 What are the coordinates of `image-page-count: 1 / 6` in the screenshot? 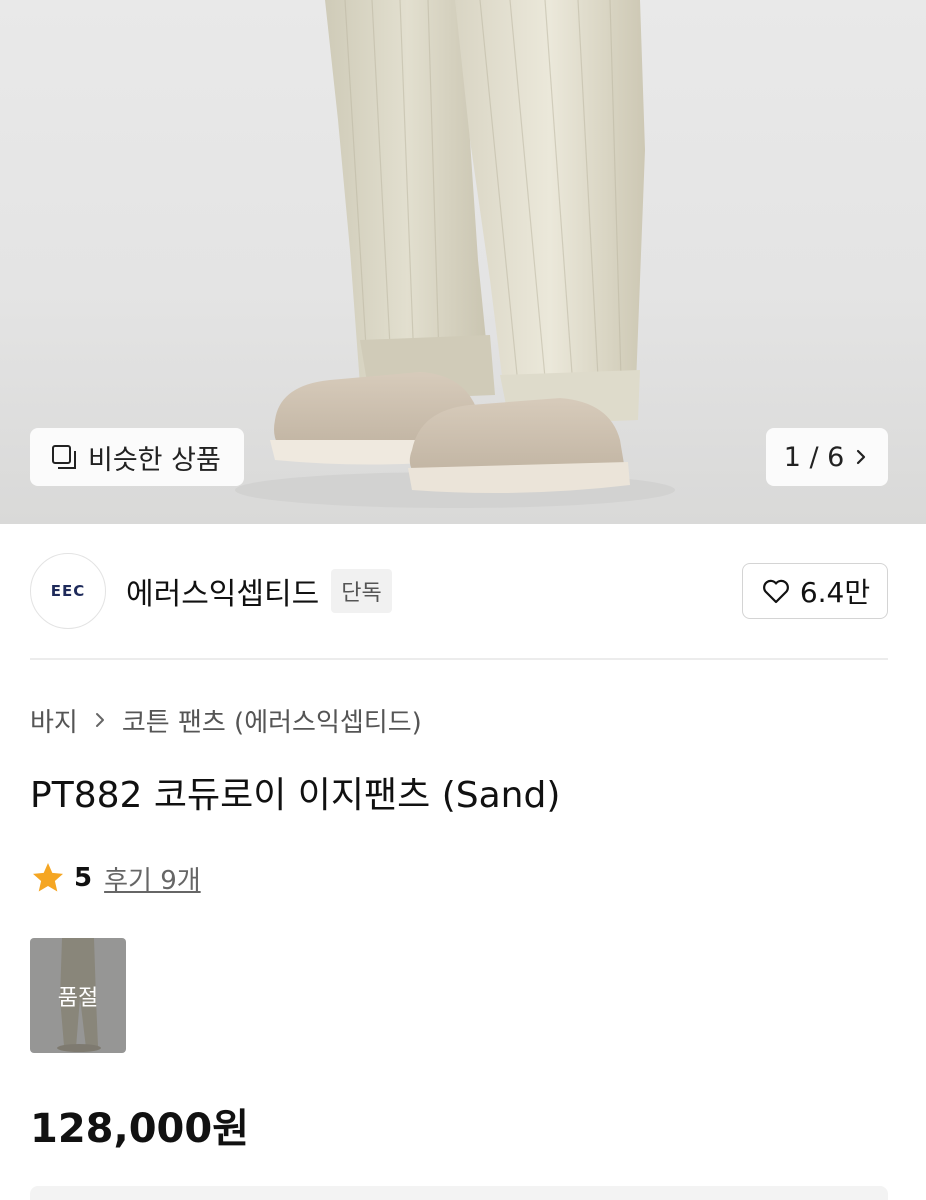 It's located at (814, 457).